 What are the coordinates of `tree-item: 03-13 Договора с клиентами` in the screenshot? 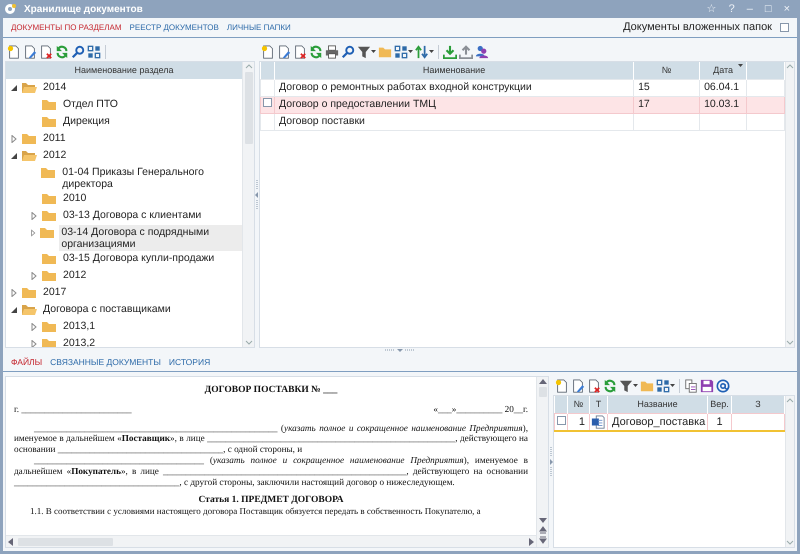 It's located at (151, 215).